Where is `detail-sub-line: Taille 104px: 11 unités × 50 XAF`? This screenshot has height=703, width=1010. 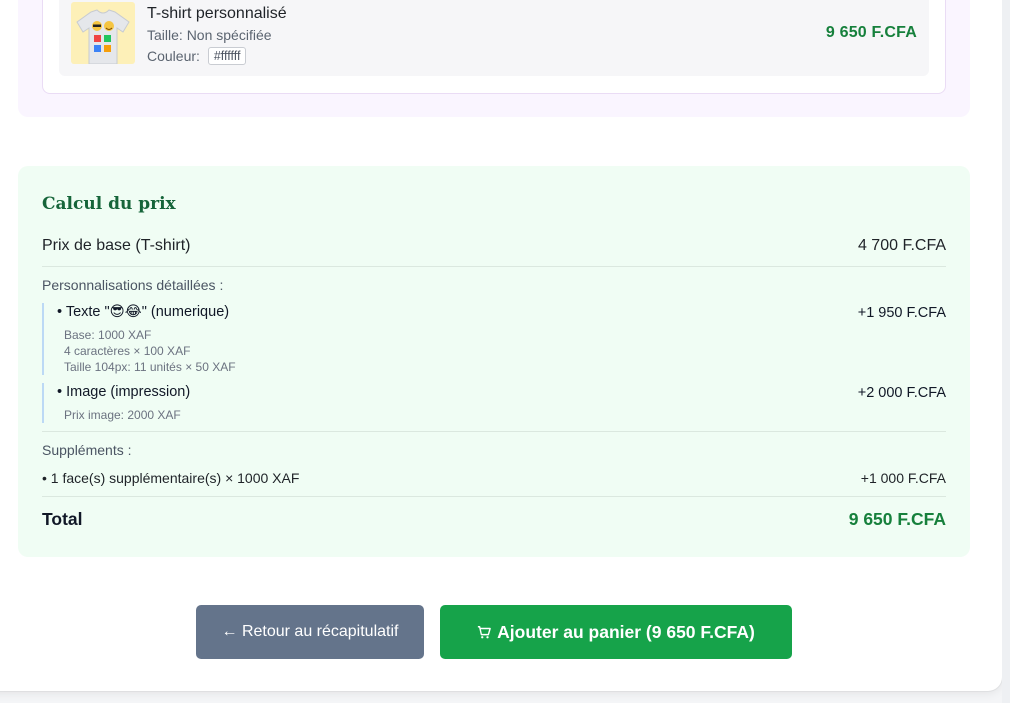
detail-sub-line: Taille 104px: 11 unités × 50 XAF is located at coordinates (150, 367).